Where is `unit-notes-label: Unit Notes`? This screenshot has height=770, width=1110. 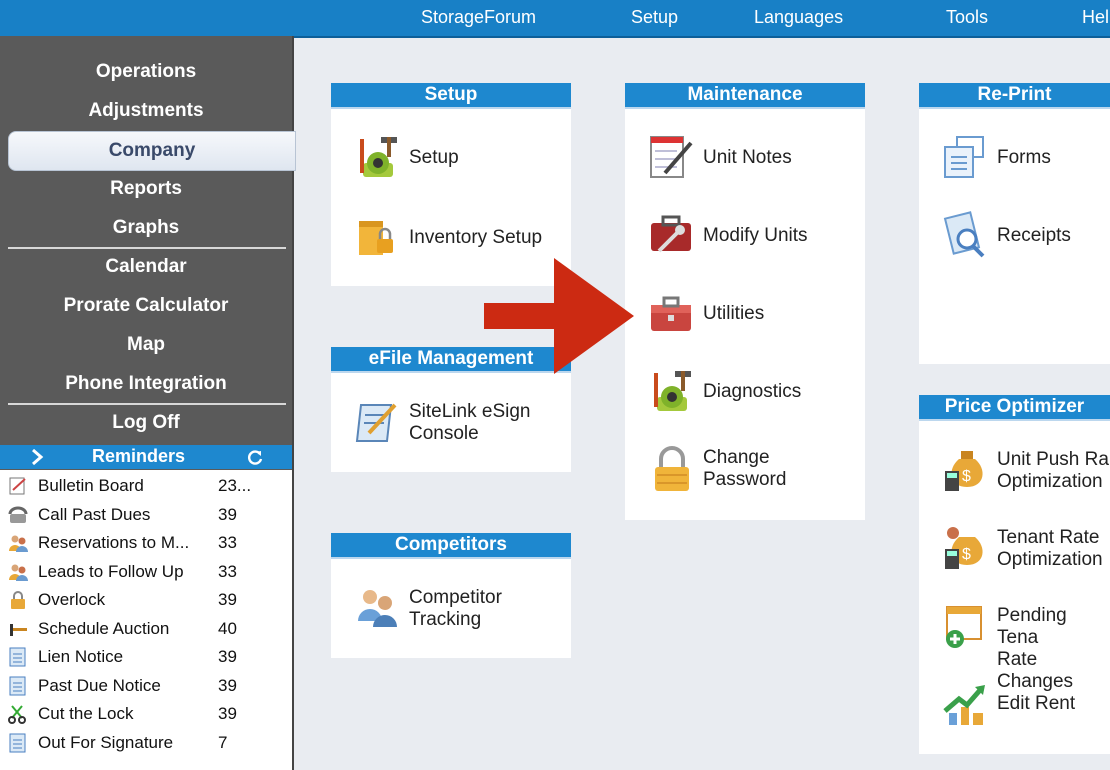
unit-notes-label: Unit Notes is located at coordinates (747, 157).